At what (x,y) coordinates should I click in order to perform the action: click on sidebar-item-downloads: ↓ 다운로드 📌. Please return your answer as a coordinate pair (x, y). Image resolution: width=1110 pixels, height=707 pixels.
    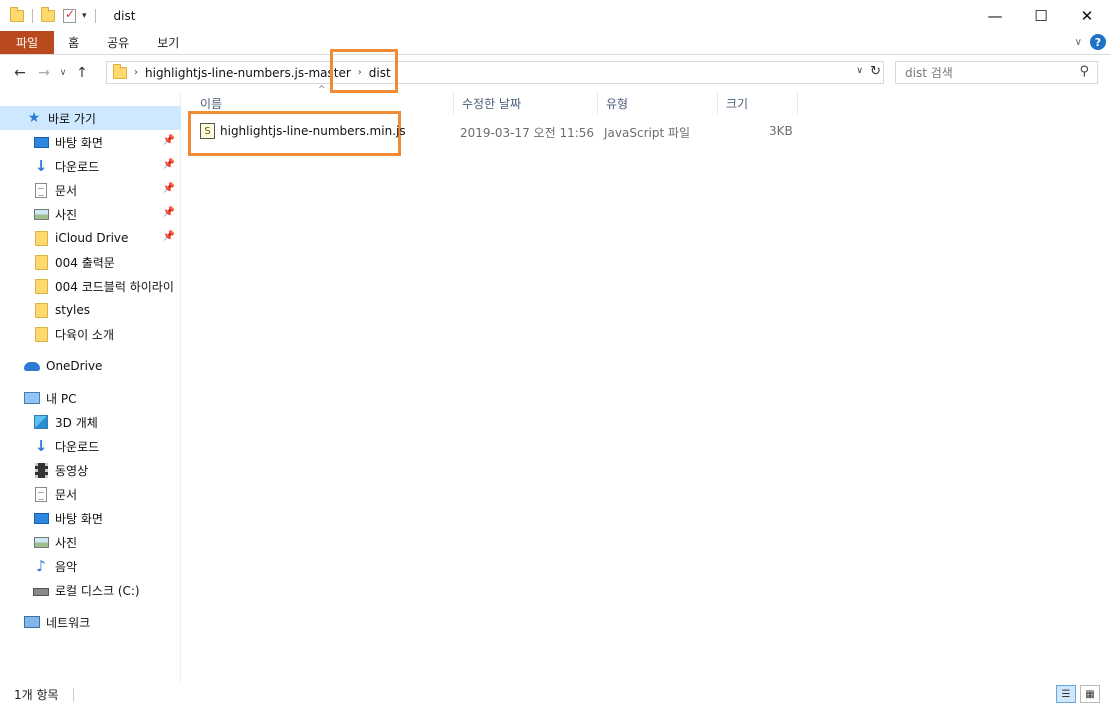
    Looking at the image, I should click on (90, 166).